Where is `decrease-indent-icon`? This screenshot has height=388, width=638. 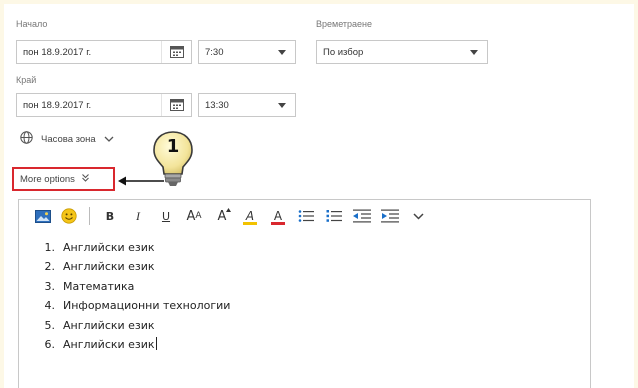 decrease-indent-icon is located at coordinates (362, 216).